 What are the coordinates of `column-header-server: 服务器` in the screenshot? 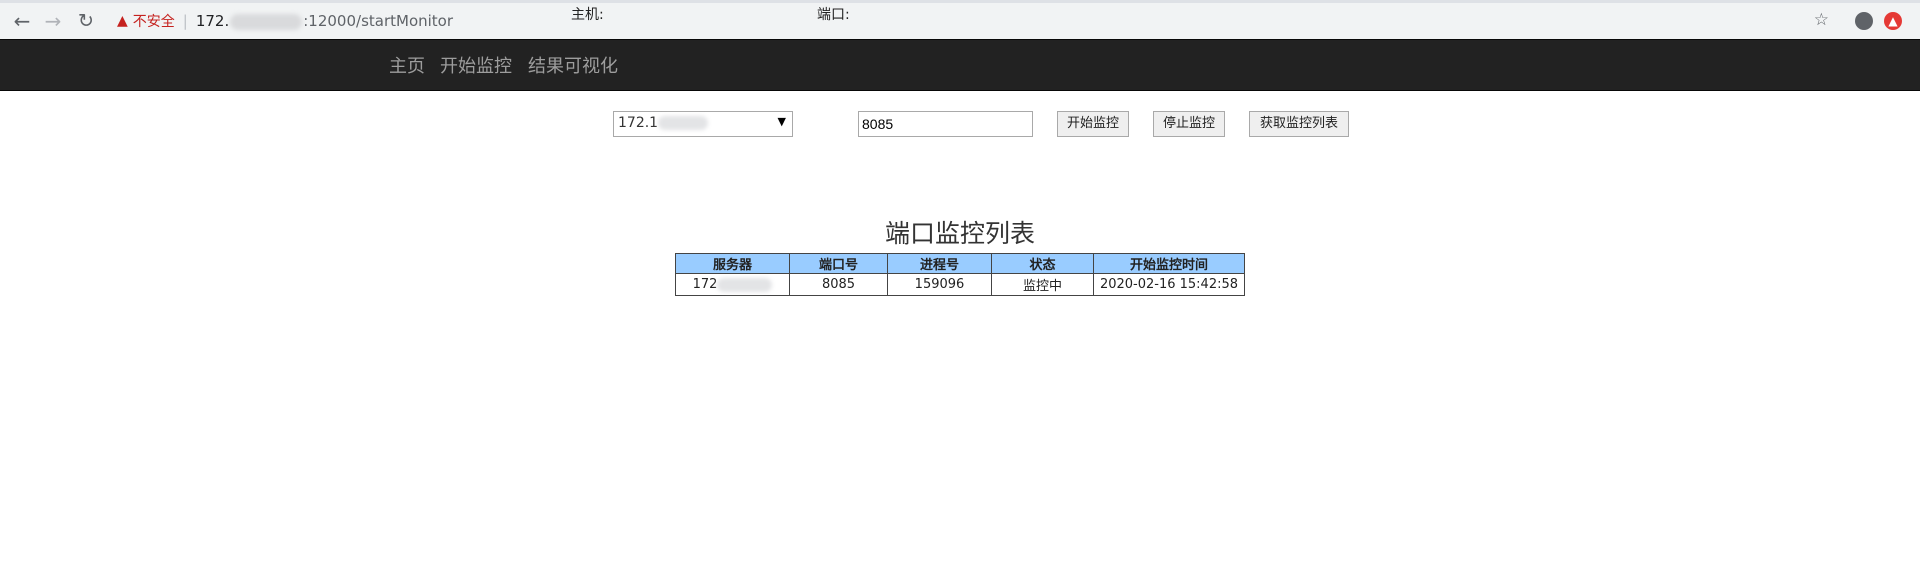 It's located at (732, 263).